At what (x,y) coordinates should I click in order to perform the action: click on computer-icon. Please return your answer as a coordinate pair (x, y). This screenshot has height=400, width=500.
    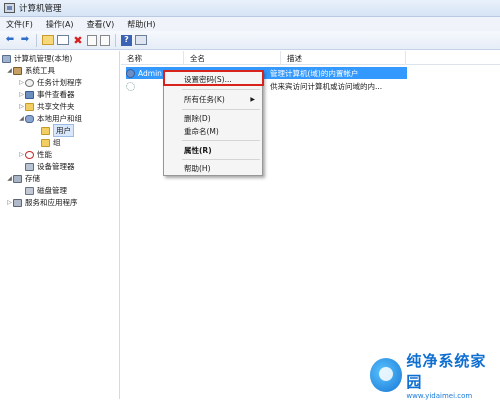
    Looking at the image, I should click on (6, 58).